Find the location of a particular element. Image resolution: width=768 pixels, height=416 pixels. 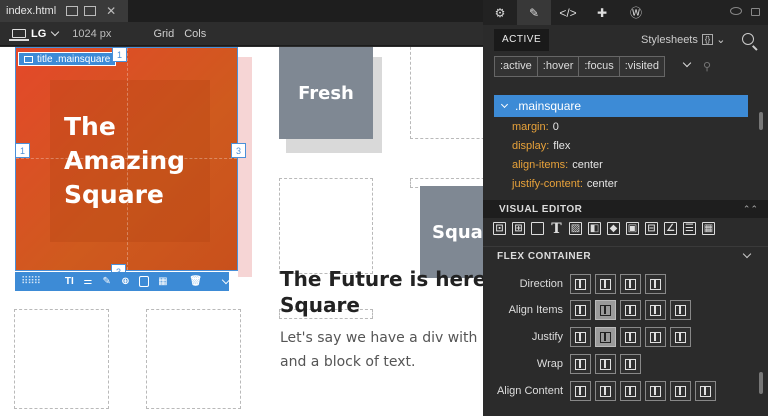

visual-editor-header: VISUAL EDITOR is located at coordinates (625, 209).